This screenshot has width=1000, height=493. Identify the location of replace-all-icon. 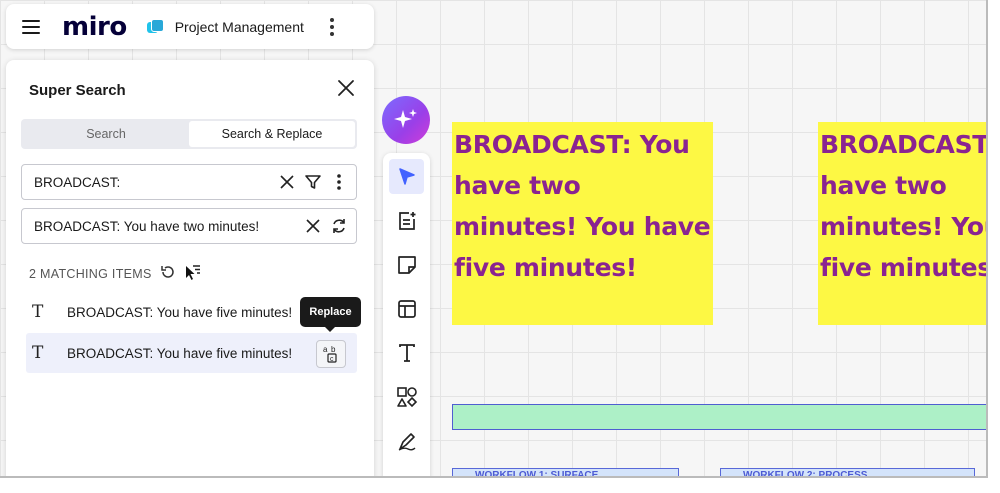
(339, 226).